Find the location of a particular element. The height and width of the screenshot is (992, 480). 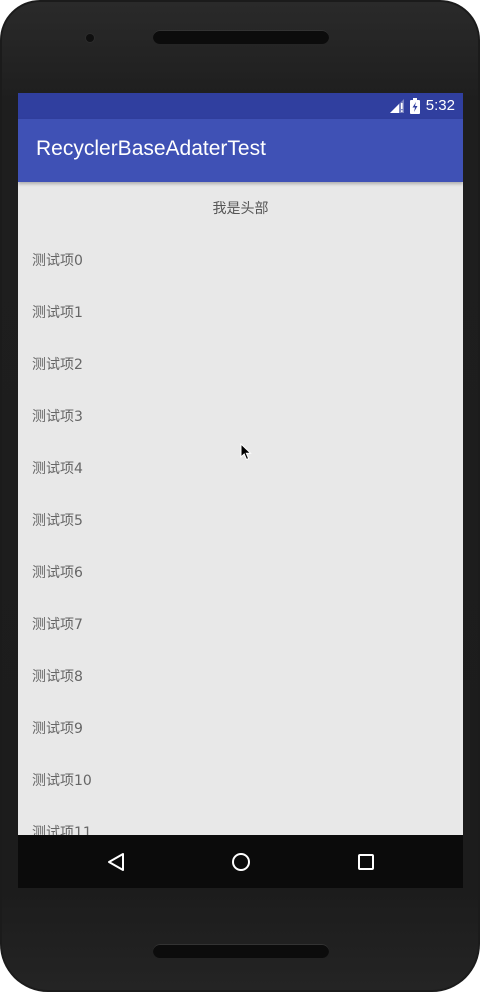

list-item: 测试项6 is located at coordinates (240, 572).